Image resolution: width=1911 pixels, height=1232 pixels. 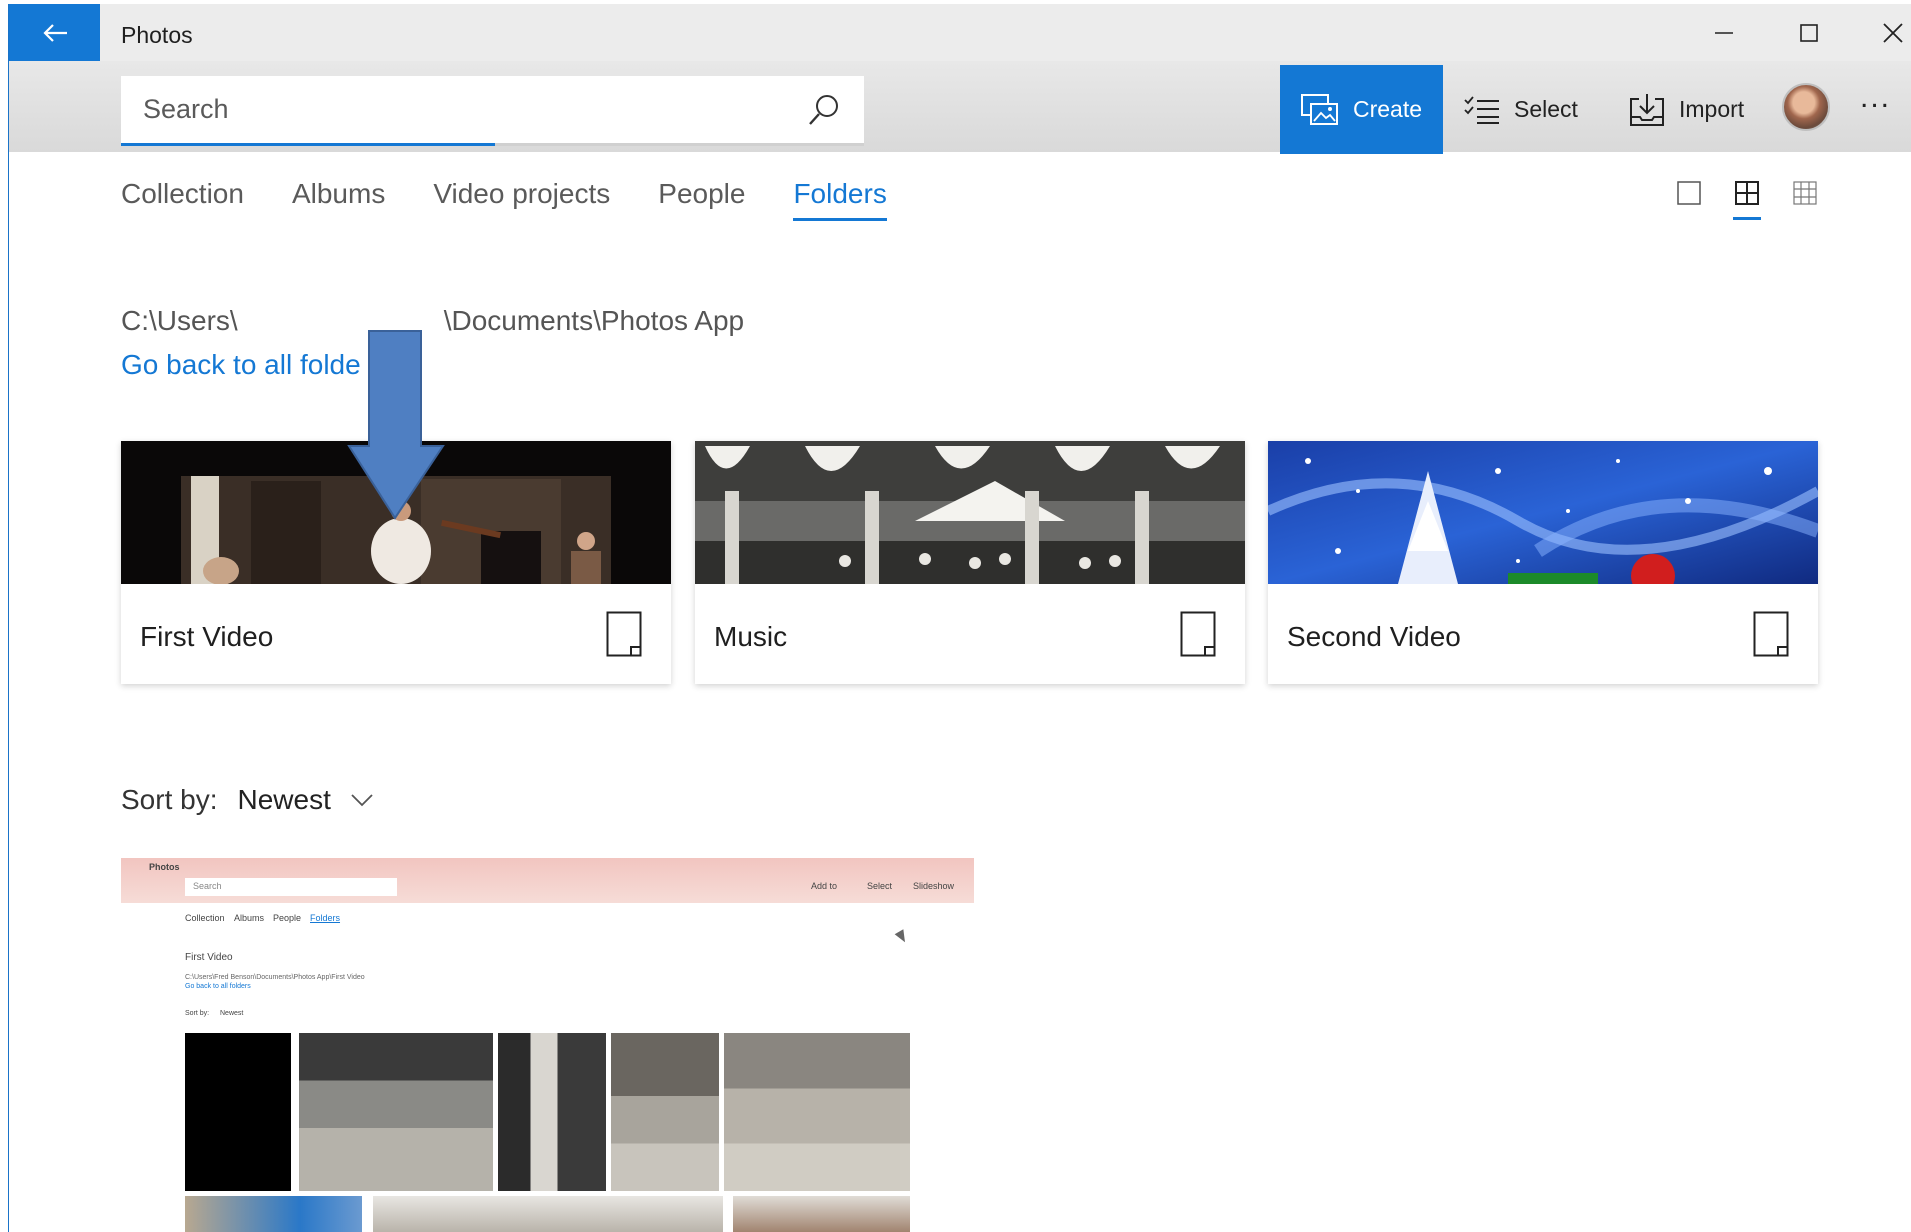 What do you see at coordinates (552, 1112) in the screenshot?
I see `thumb-photo-singer` at bounding box center [552, 1112].